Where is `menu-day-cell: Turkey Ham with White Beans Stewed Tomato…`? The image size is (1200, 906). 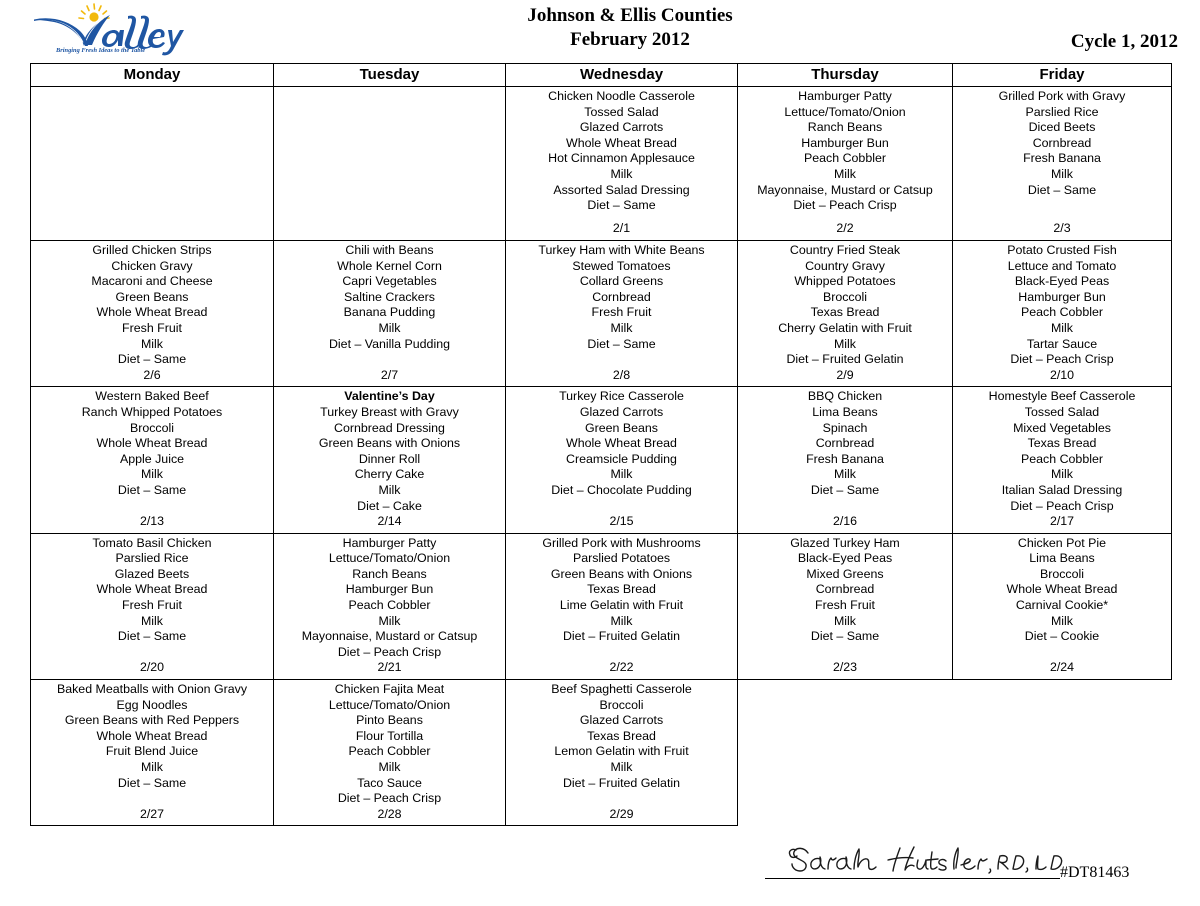 menu-day-cell: Turkey Ham with White Beans Stewed Tomato… is located at coordinates (621, 313).